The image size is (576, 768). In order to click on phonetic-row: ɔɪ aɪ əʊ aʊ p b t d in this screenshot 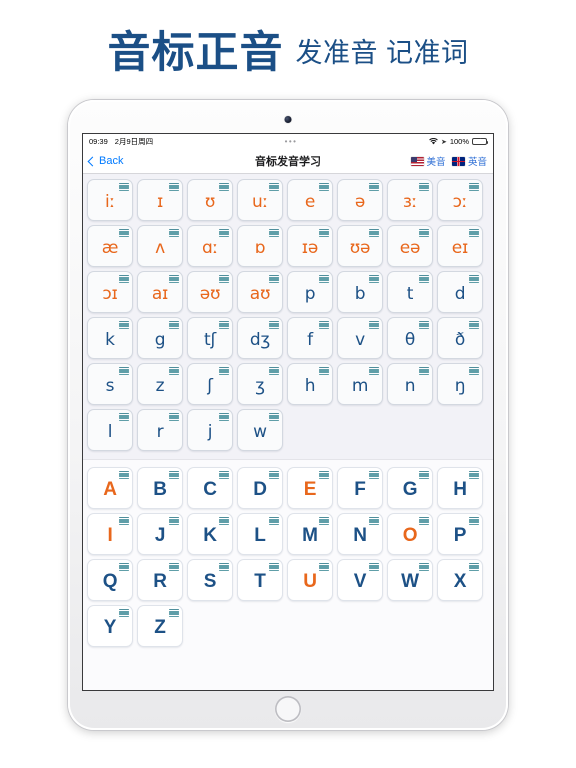, I will do `click(288, 292)`.